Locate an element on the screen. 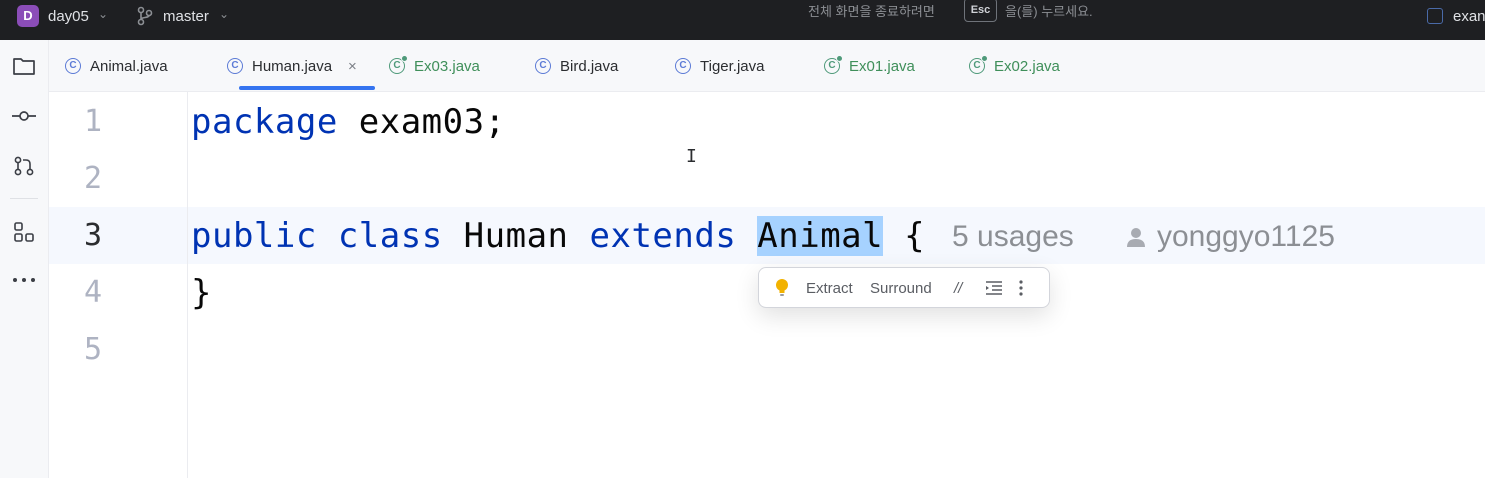  code-line-1: package exam03; is located at coordinates (348, 122).